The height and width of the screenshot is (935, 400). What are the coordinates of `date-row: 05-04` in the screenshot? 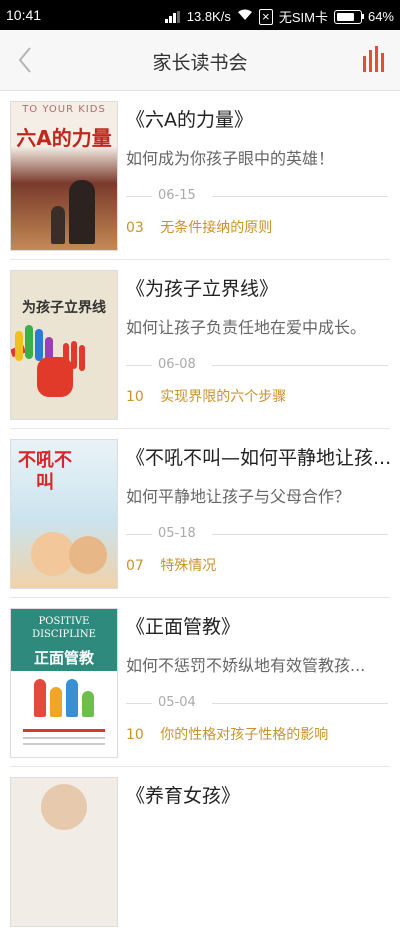 It's located at (257, 703).